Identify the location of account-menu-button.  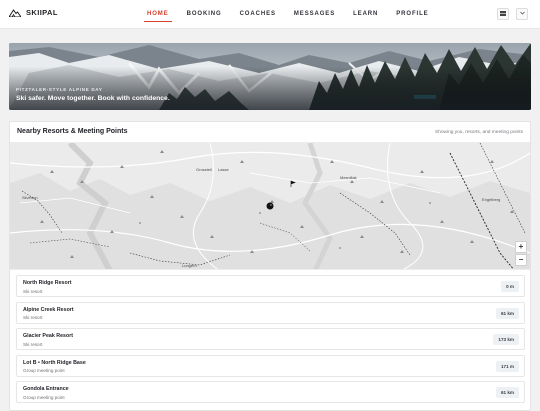
(522, 14).